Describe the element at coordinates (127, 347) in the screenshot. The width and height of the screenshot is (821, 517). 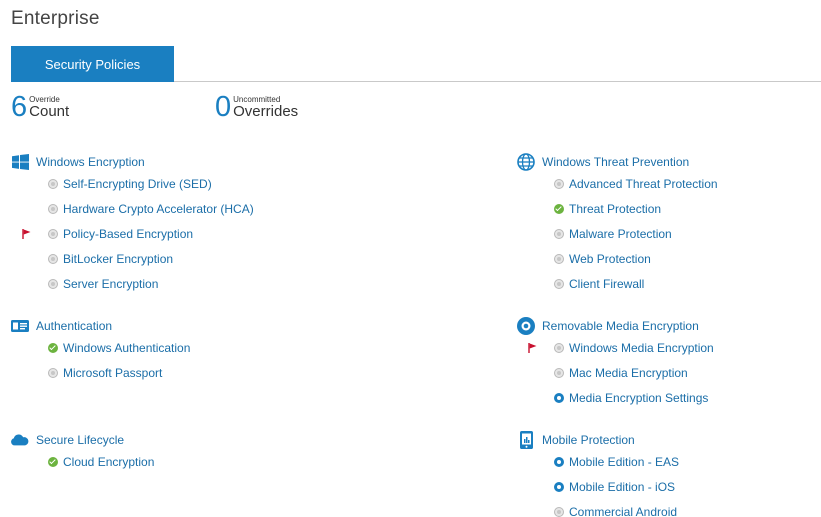
I see `policy-item-label: Windows Authentication` at that location.